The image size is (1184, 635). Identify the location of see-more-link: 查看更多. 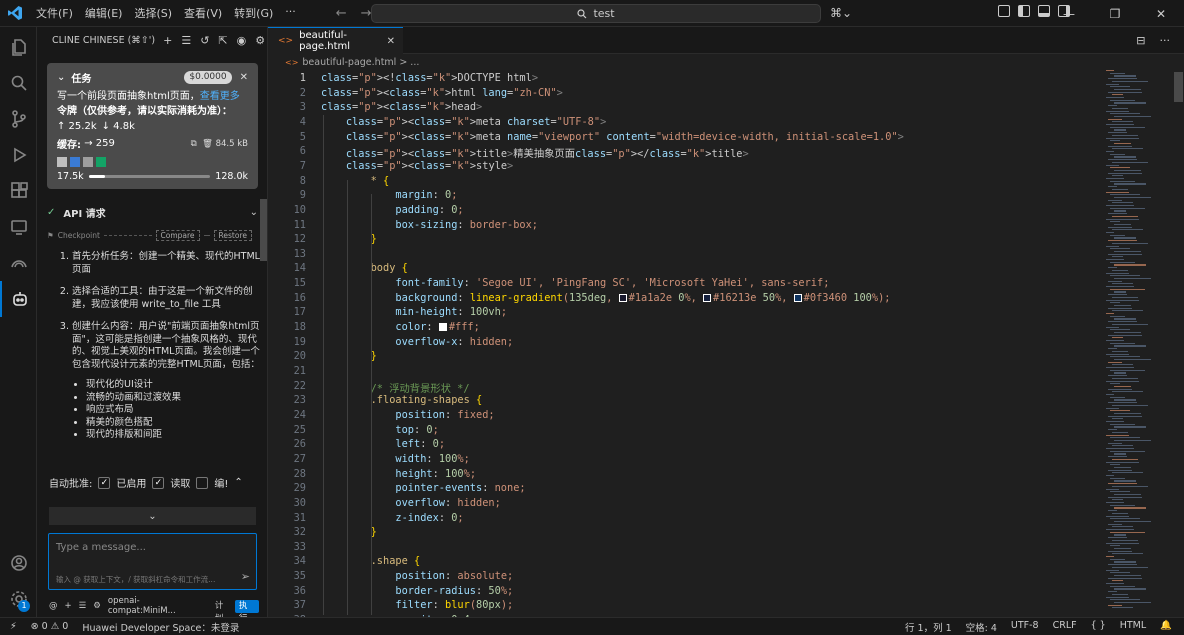
(220, 96).